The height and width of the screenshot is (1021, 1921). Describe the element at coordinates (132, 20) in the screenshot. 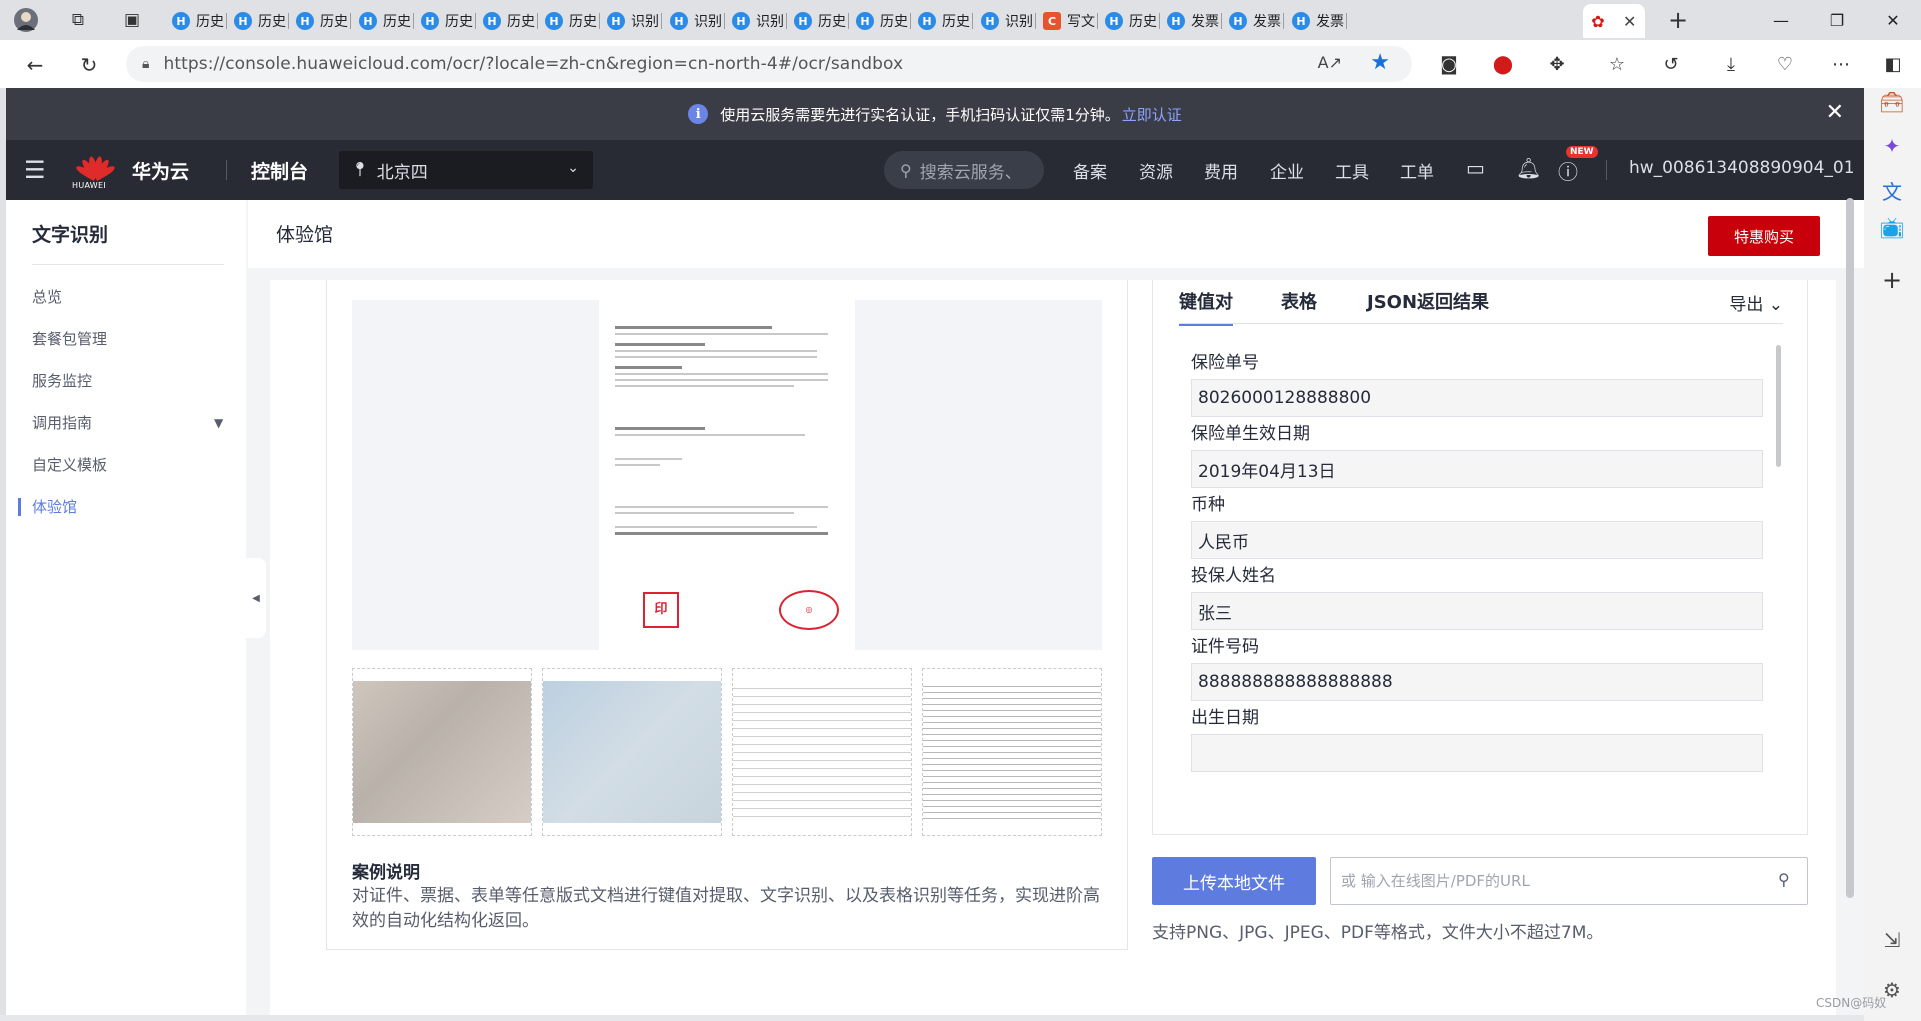

I see `tab-actions-icon: ▣` at that location.